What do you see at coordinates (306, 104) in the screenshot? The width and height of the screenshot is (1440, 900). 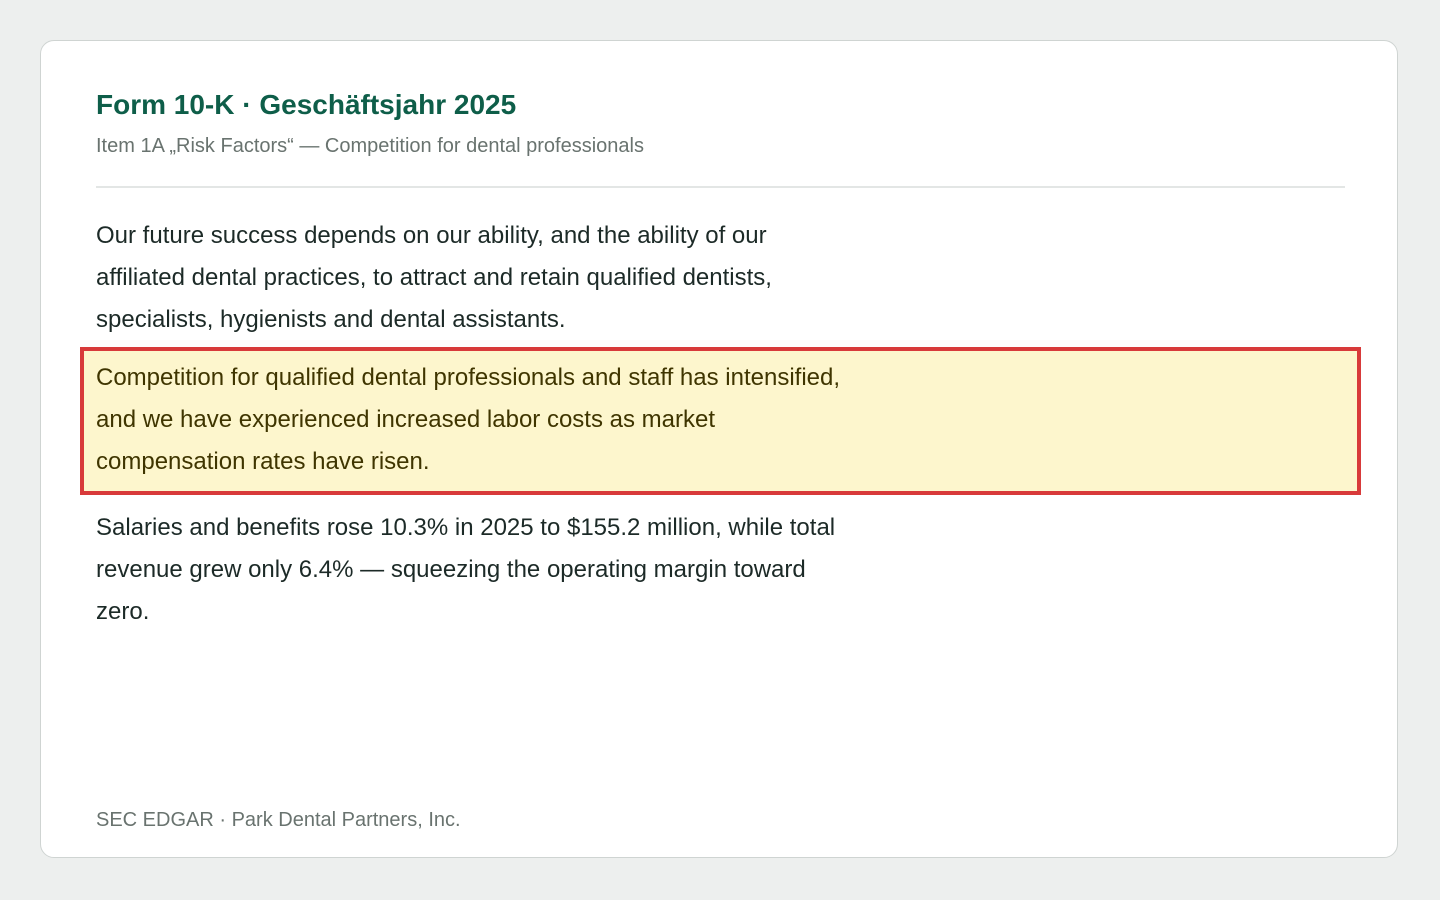 I see `page-title: Form 10-K · Geschäftsjahr 2025` at bounding box center [306, 104].